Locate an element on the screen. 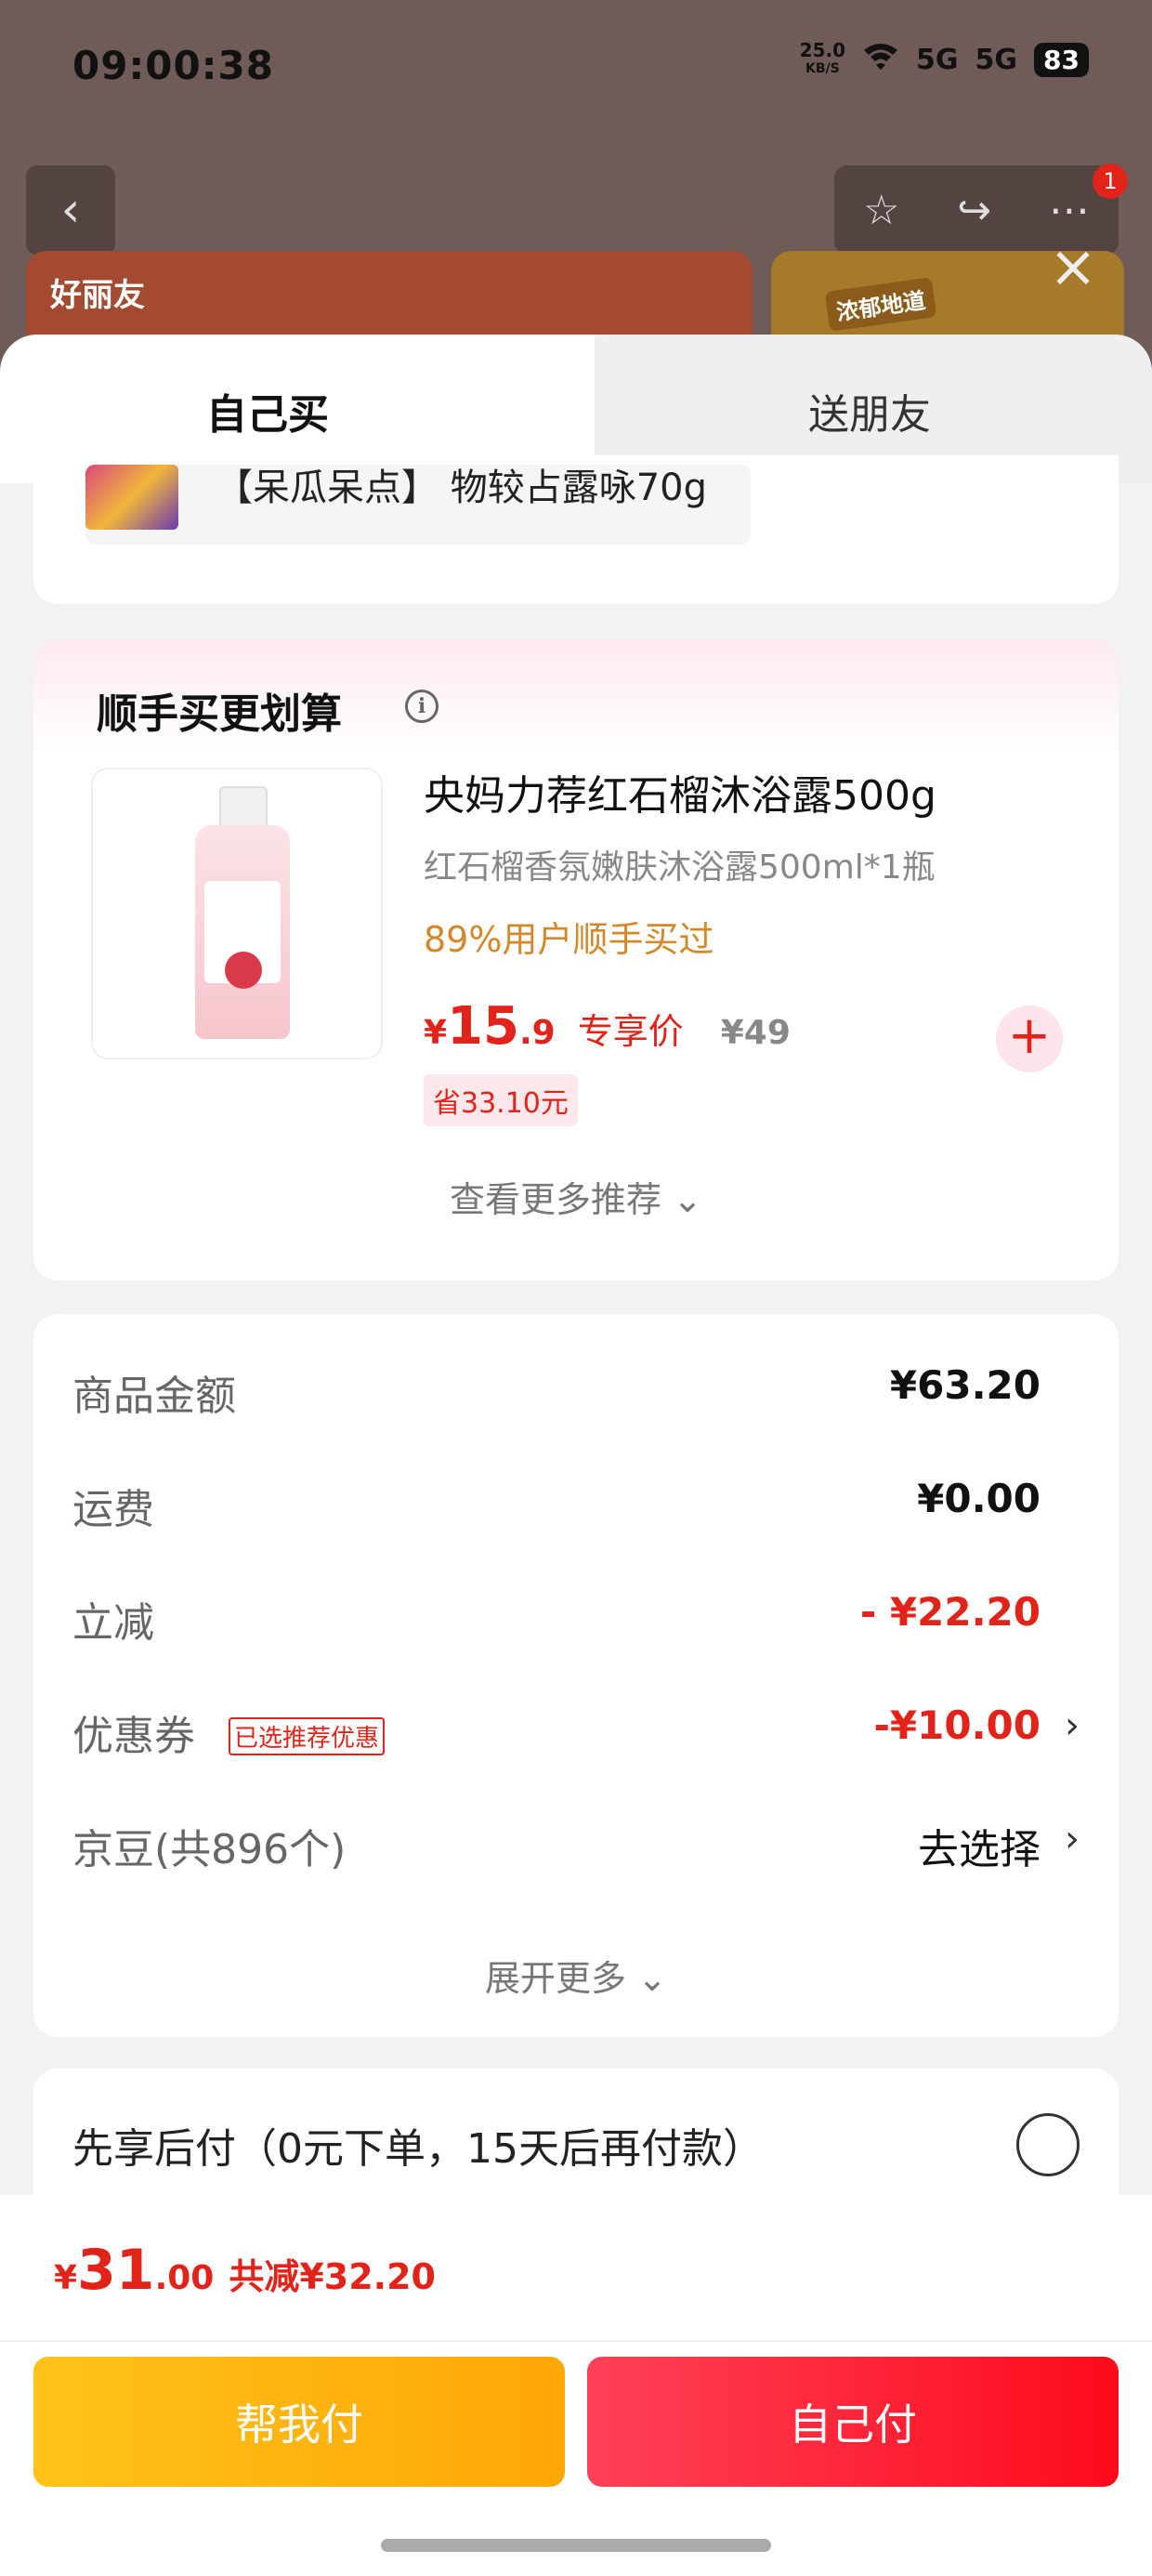 The width and height of the screenshot is (1152, 2576). coupon-selected-tag: 已选推荐优惠 is located at coordinates (307, 1736).